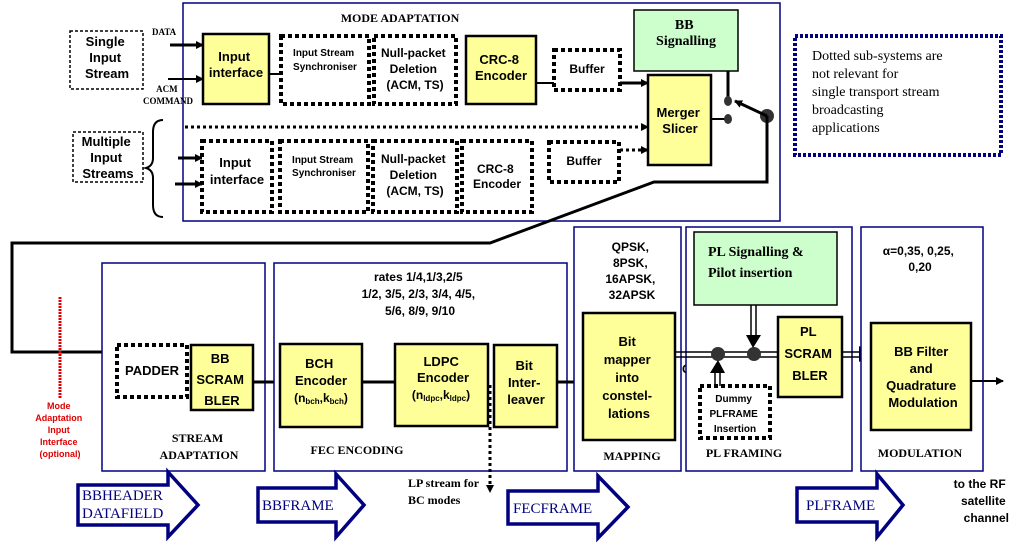  I want to click on signalling-junction, so click(754, 354).